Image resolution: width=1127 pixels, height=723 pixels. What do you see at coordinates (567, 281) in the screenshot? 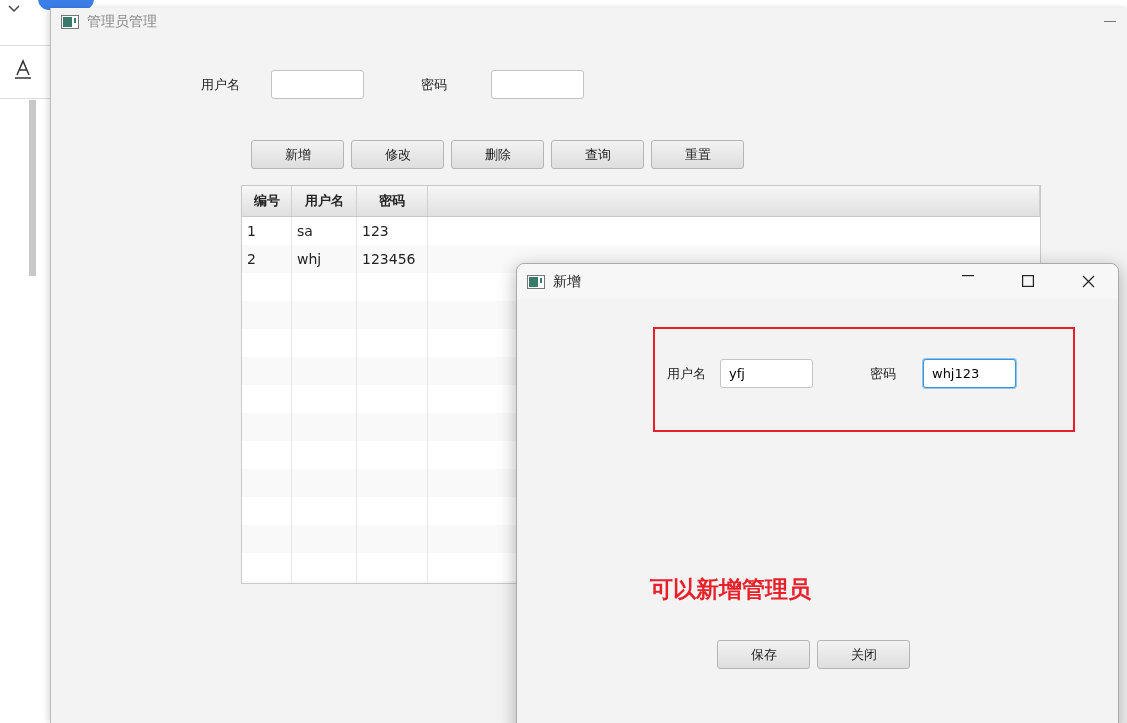
I see `dialog-title: 新增` at bounding box center [567, 281].